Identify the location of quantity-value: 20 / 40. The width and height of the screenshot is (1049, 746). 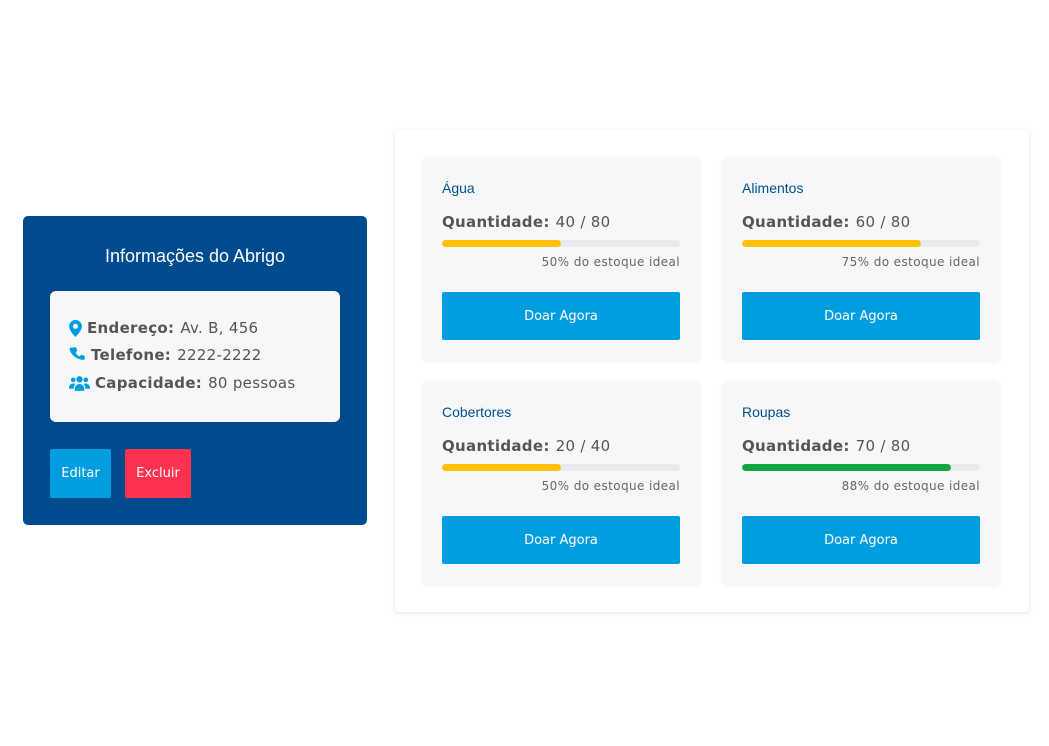
(583, 446).